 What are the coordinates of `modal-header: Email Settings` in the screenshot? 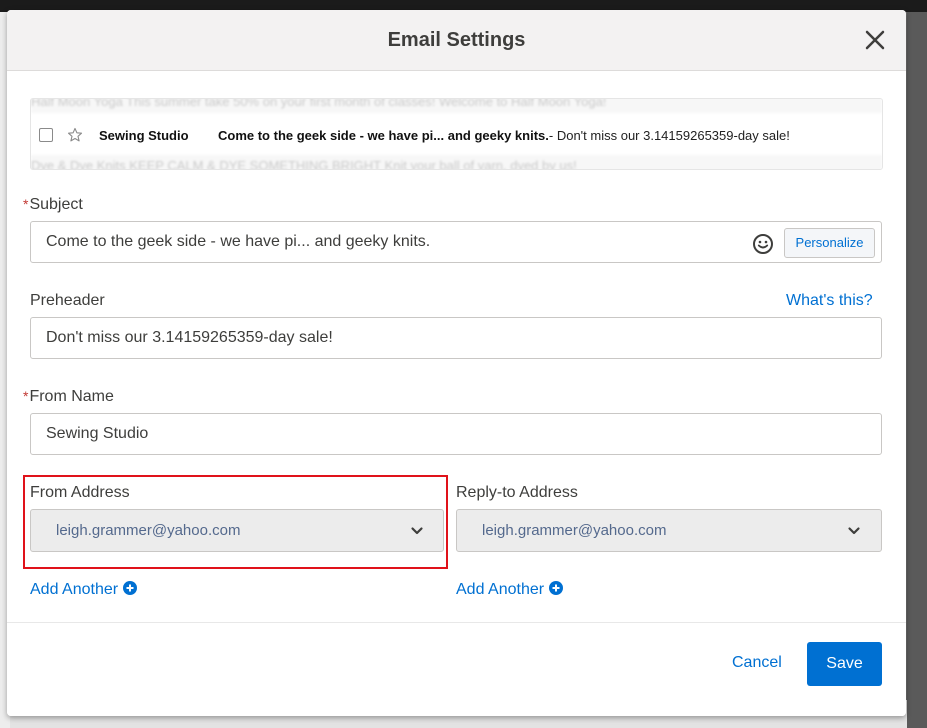 It's located at (456, 40).